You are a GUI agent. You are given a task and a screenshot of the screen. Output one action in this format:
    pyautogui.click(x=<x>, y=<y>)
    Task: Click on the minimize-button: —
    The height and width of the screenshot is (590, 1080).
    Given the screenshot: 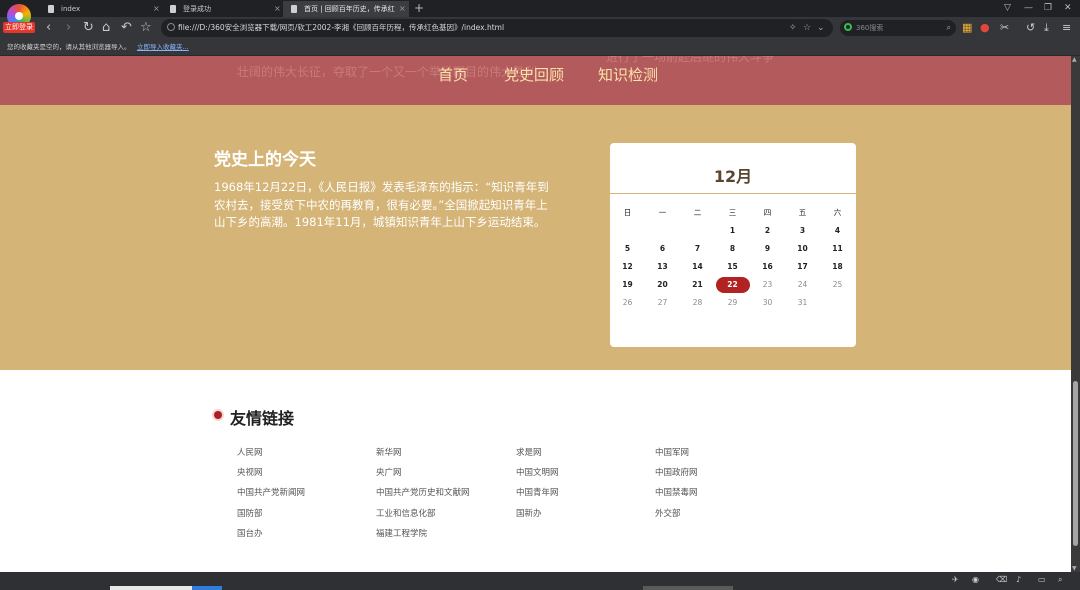 What is the action you would take?
    pyautogui.click(x=1028, y=8)
    